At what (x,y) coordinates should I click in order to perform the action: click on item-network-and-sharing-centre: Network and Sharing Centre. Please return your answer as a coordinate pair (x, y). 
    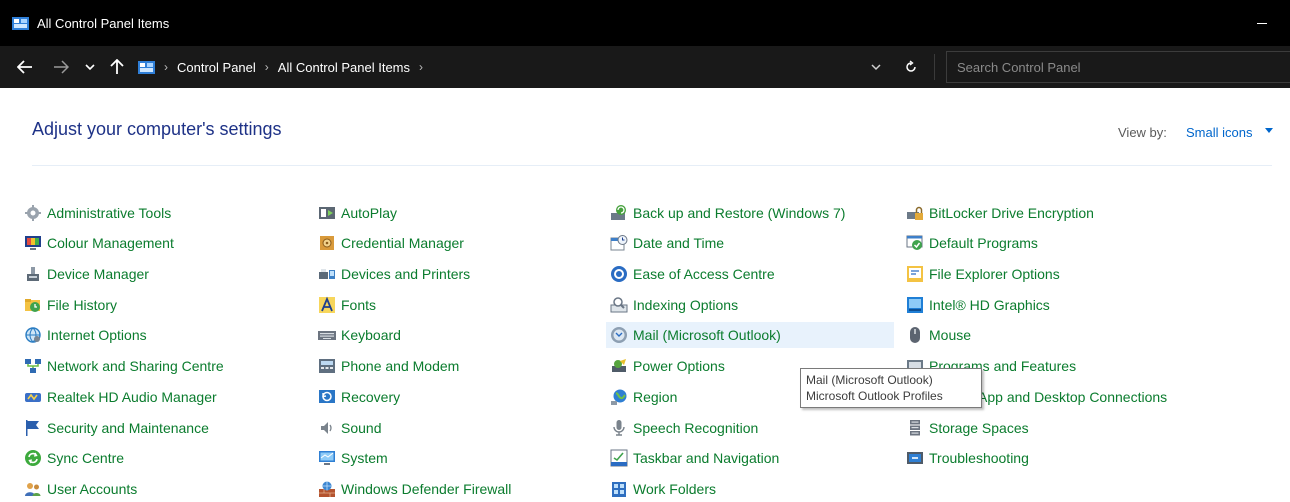
    Looking at the image, I should click on (124, 366).